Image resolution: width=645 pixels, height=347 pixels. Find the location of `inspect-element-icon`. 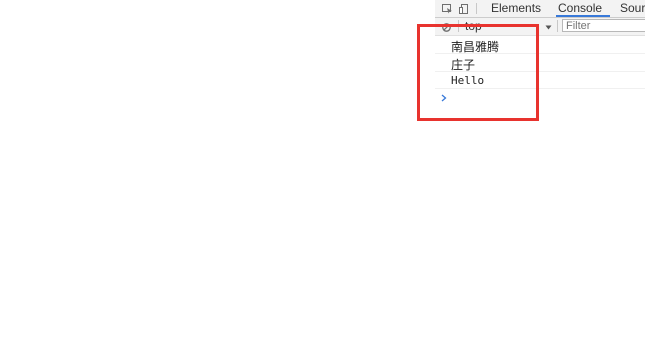

inspect-element-icon is located at coordinates (447, 8).